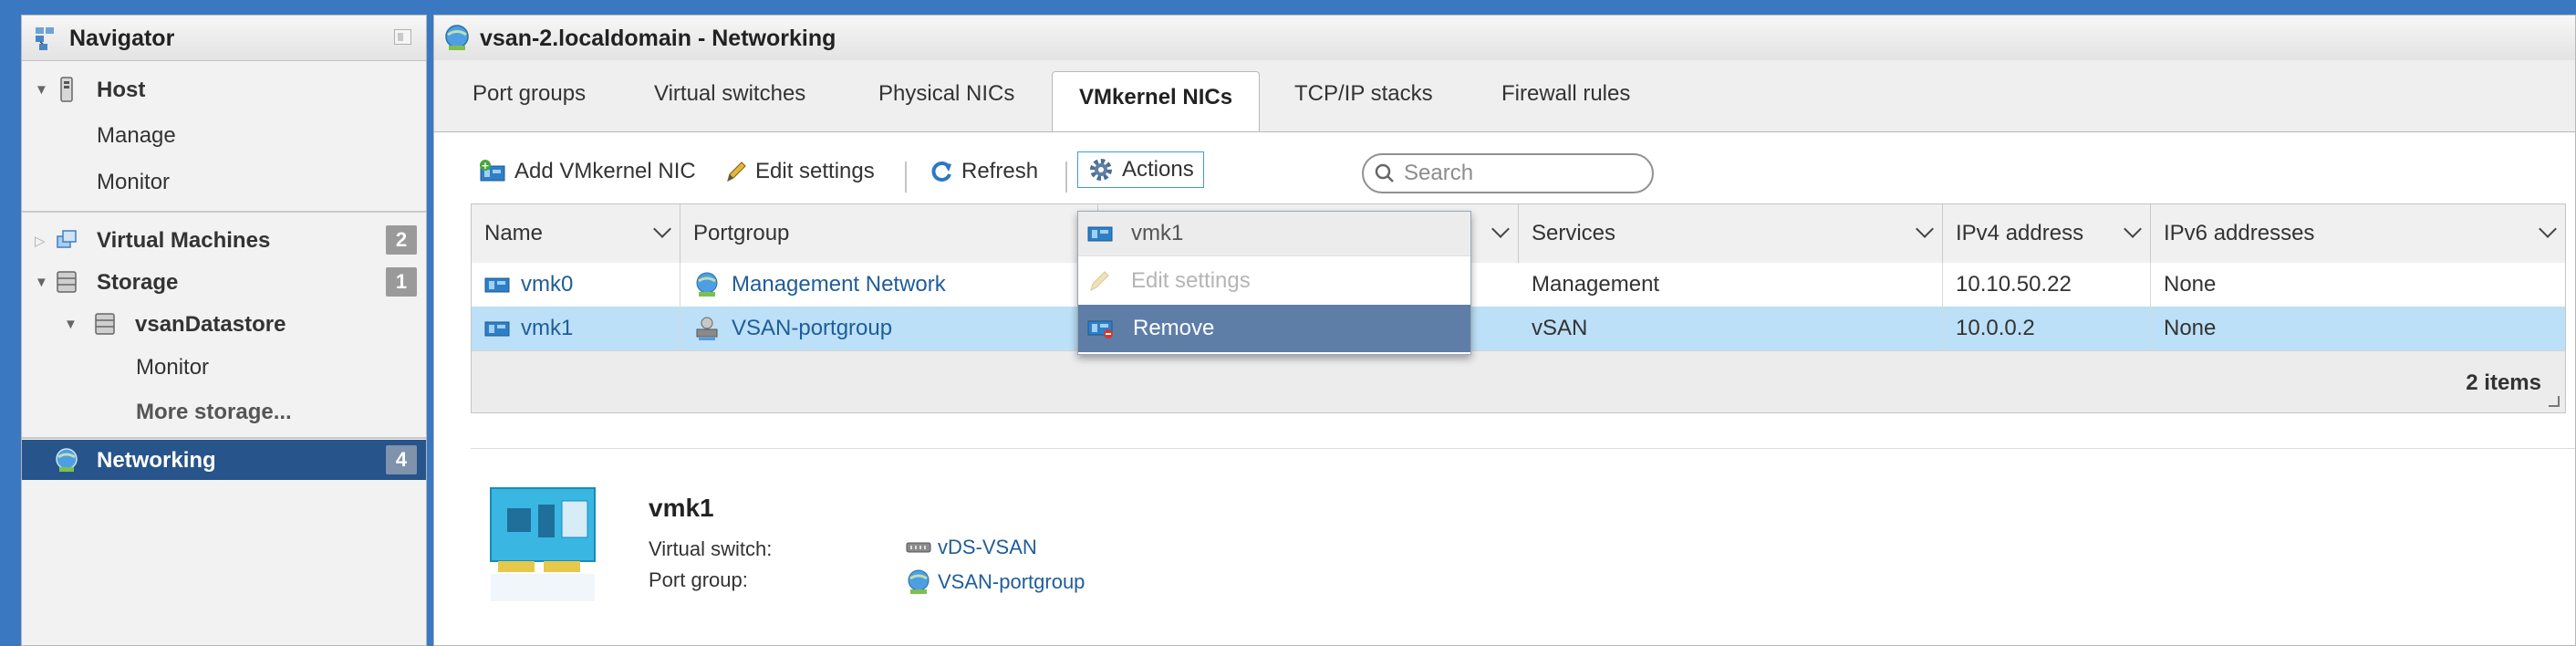 This screenshot has height=646, width=2576. I want to click on column-title: IPv4 address, so click(2020, 233).